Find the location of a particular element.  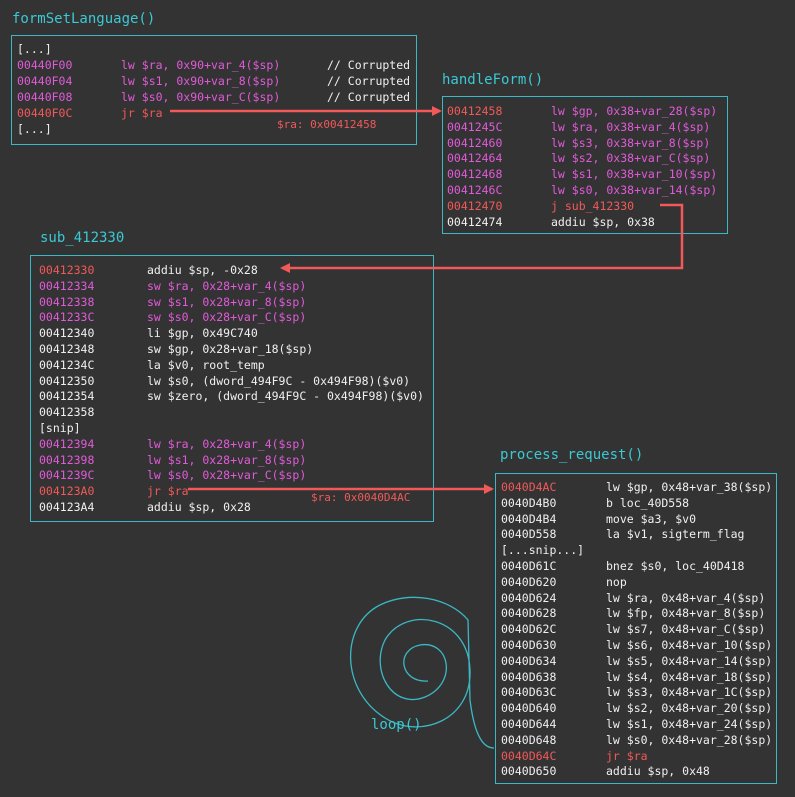

loop-label: loop() is located at coordinates (396, 725).